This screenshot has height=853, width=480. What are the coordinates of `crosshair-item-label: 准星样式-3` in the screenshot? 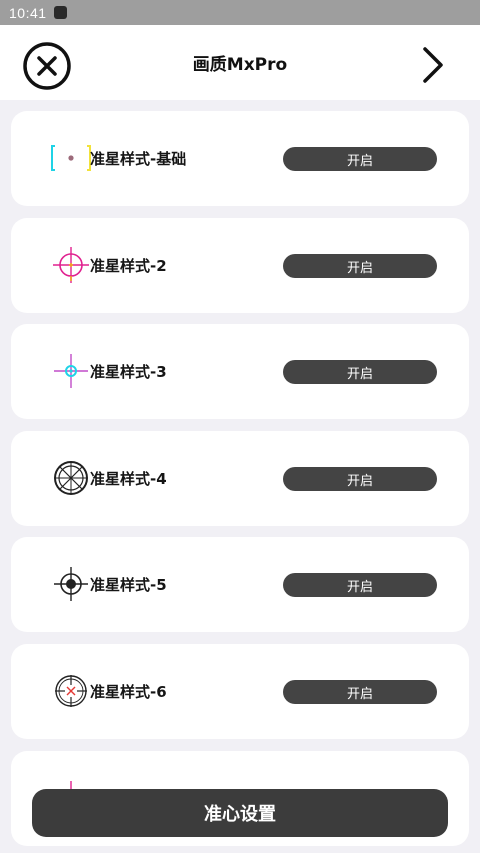 It's located at (128, 372).